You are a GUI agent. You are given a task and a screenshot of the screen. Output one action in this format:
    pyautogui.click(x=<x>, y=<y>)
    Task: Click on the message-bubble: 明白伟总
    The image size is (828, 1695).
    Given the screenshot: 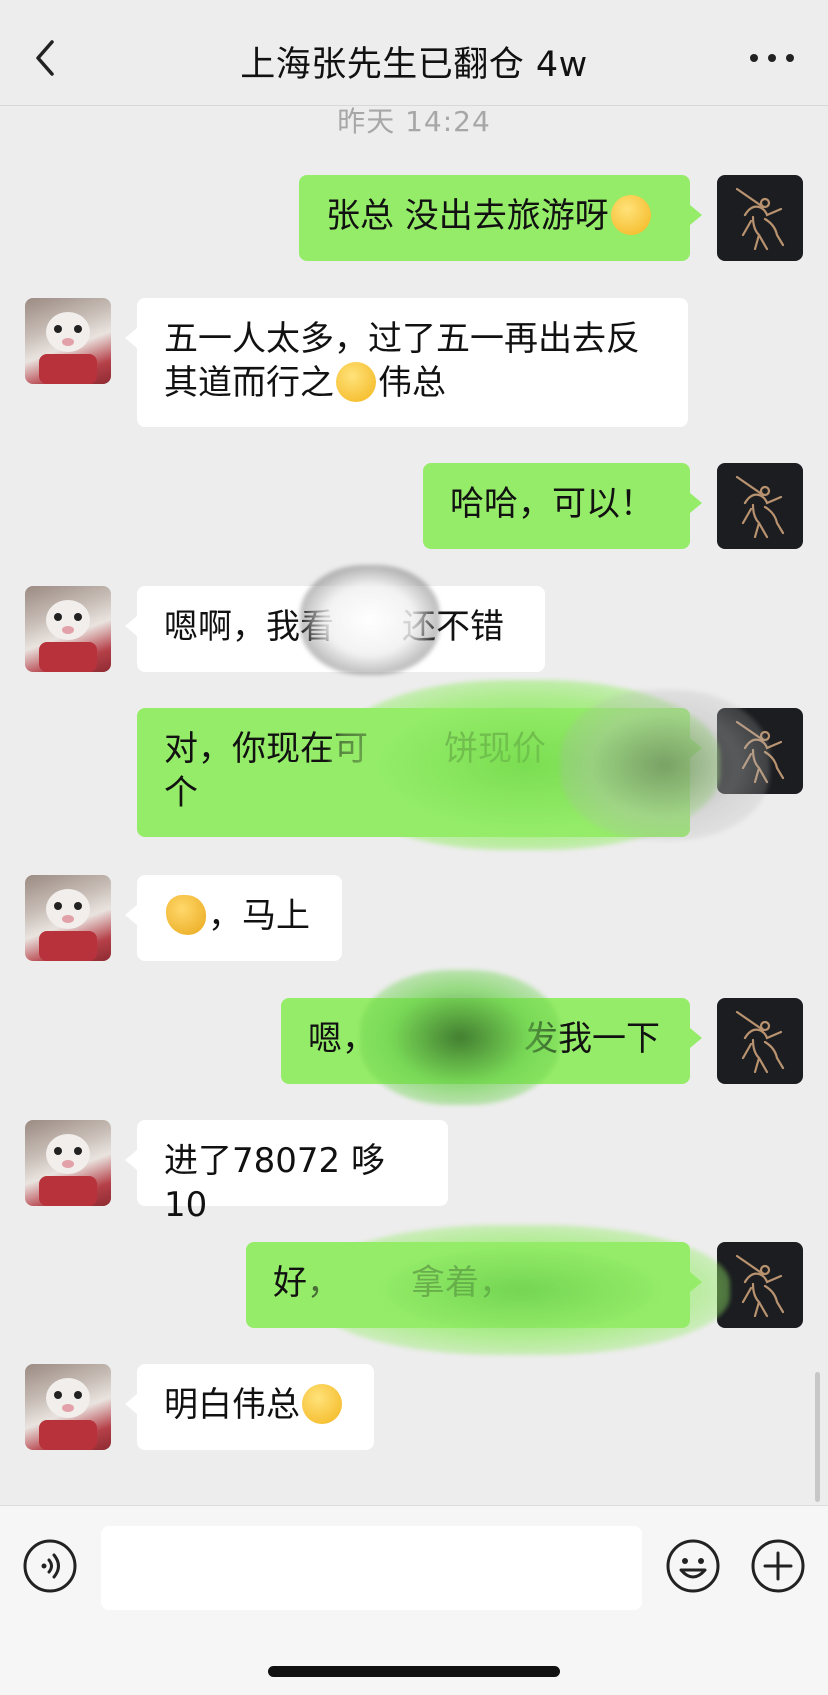 What is the action you would take?
    pyautogui.click(x=249, y=1407)
    